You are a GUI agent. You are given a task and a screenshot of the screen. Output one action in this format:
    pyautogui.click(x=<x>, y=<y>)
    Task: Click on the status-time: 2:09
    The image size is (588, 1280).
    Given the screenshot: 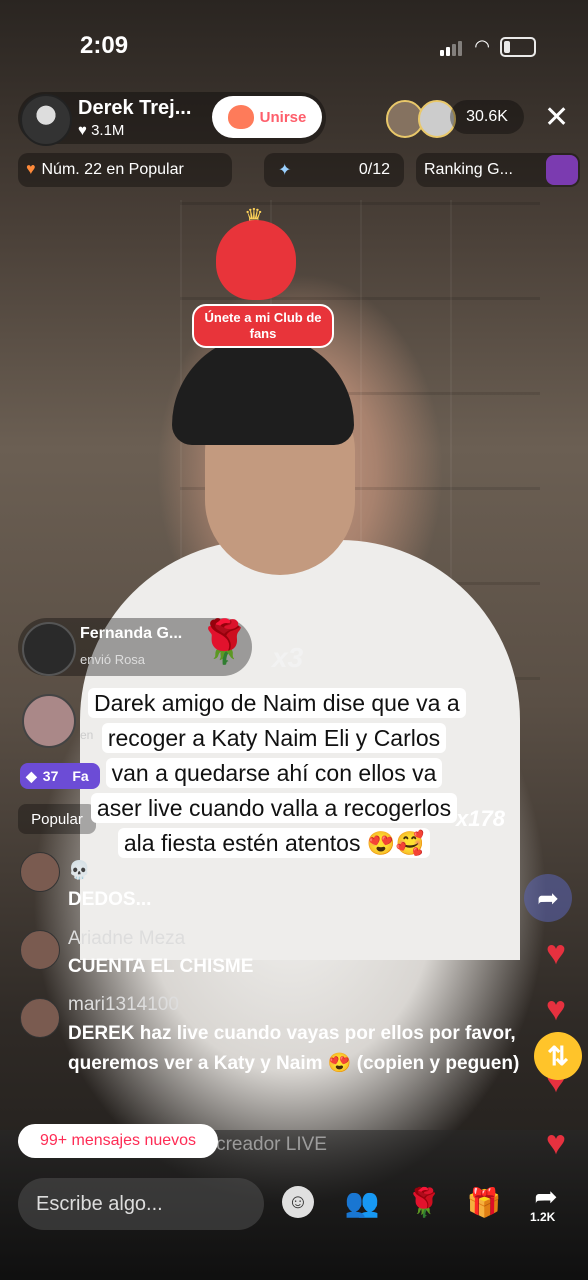 What is the action you would take?
    pyautogui.click(x=104, y=45)
    